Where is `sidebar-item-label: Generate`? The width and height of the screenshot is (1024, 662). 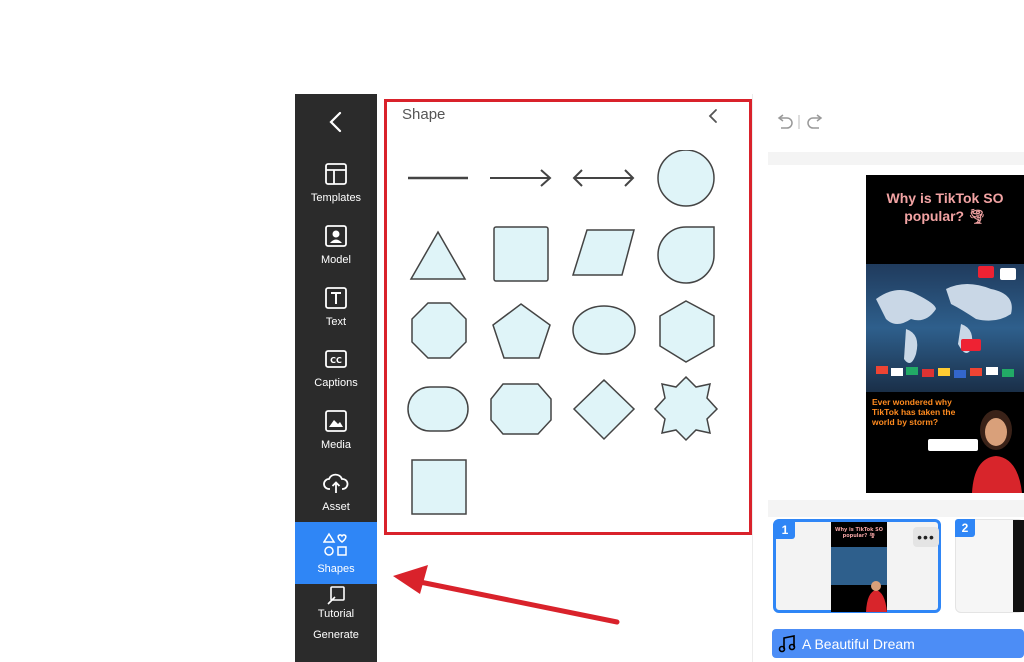 sidebar-item-label: Generate is located at coordinates (336, 635).